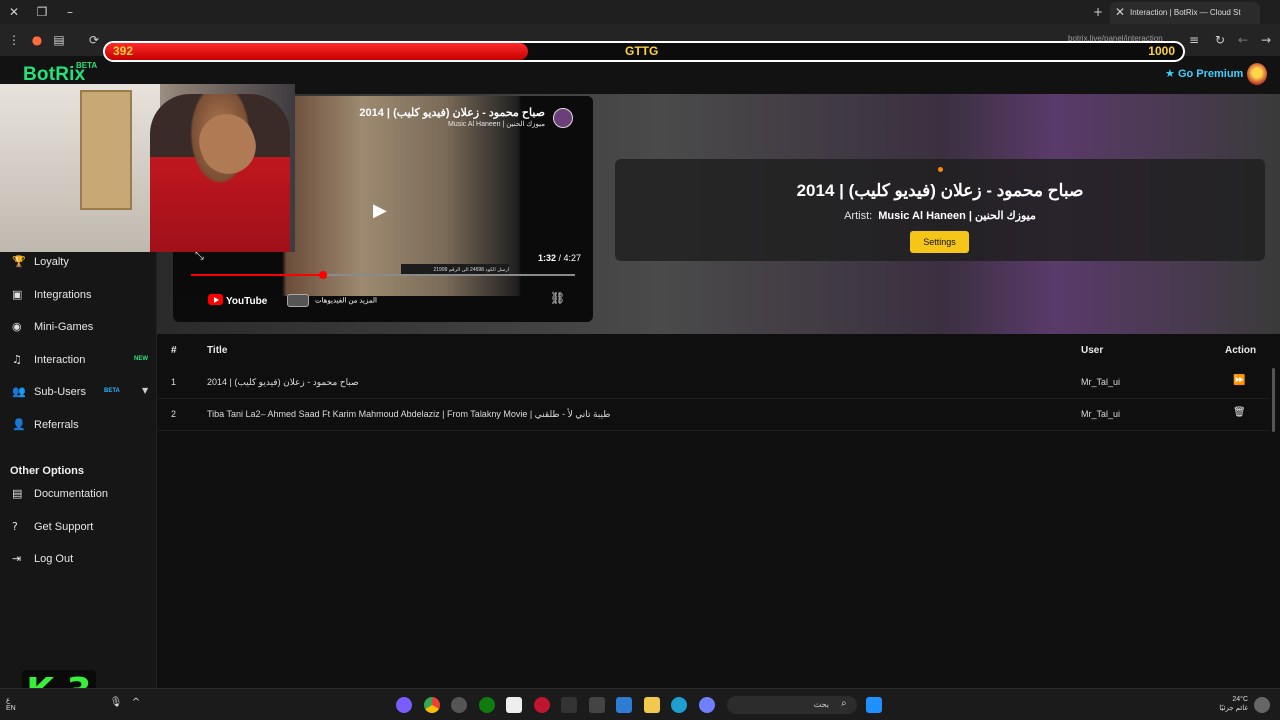 The width and height of the screenshot is (1280, 720). What do you see at coordinates (1240, 699) in the screenshot?
I see `weather-temp: 24°C` at bounding box center [1240, 699].